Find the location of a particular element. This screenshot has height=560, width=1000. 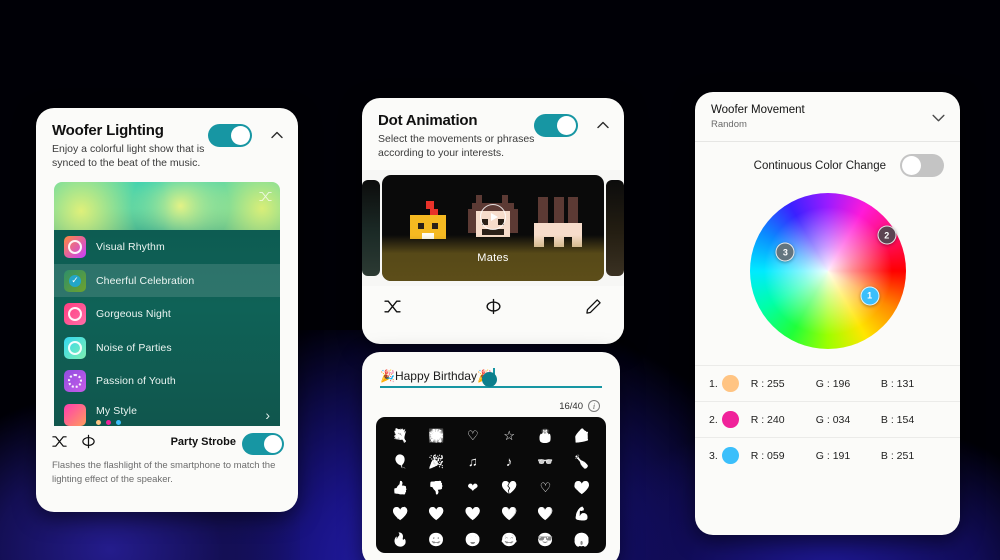

dot-animation-carousel: Mates is located at coordinates (493, 228).